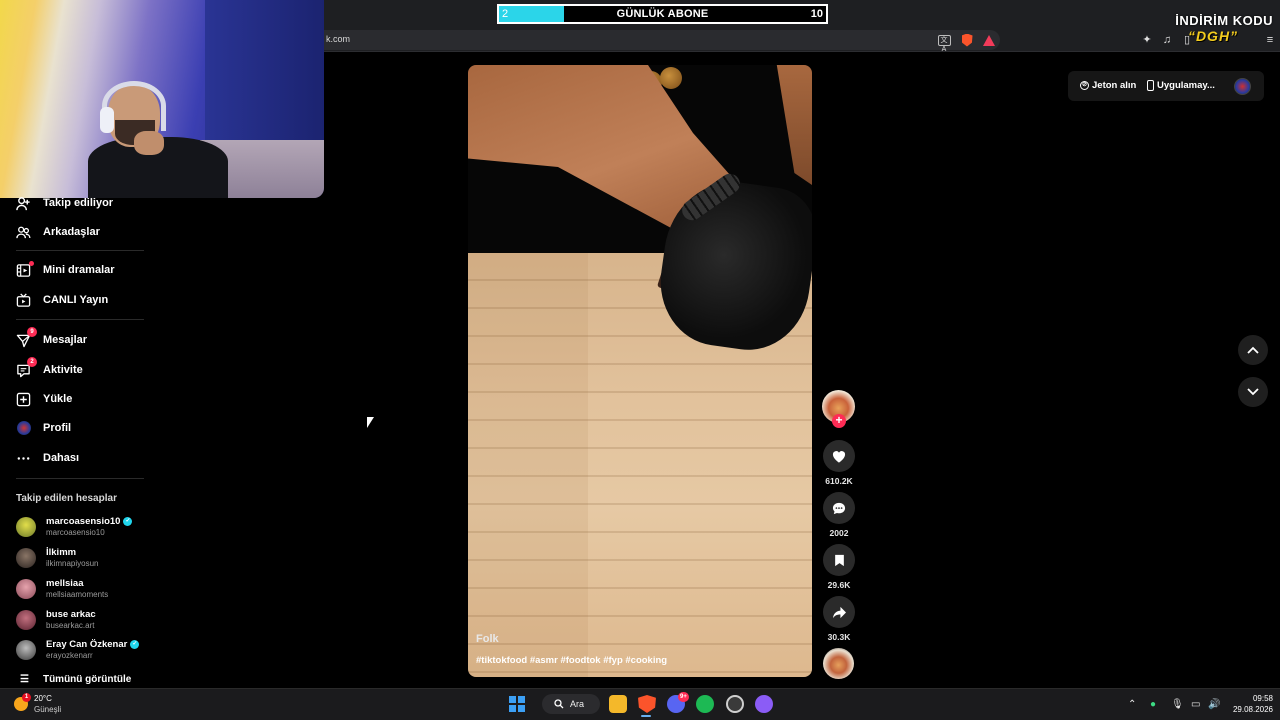 The height and width of the screenshot is (720, 1280). What do you see at coordinates (78, 203) in the screenshot?
I see `sidebar-item-label: Takip ediliyor` at bounding box center [78, 203].